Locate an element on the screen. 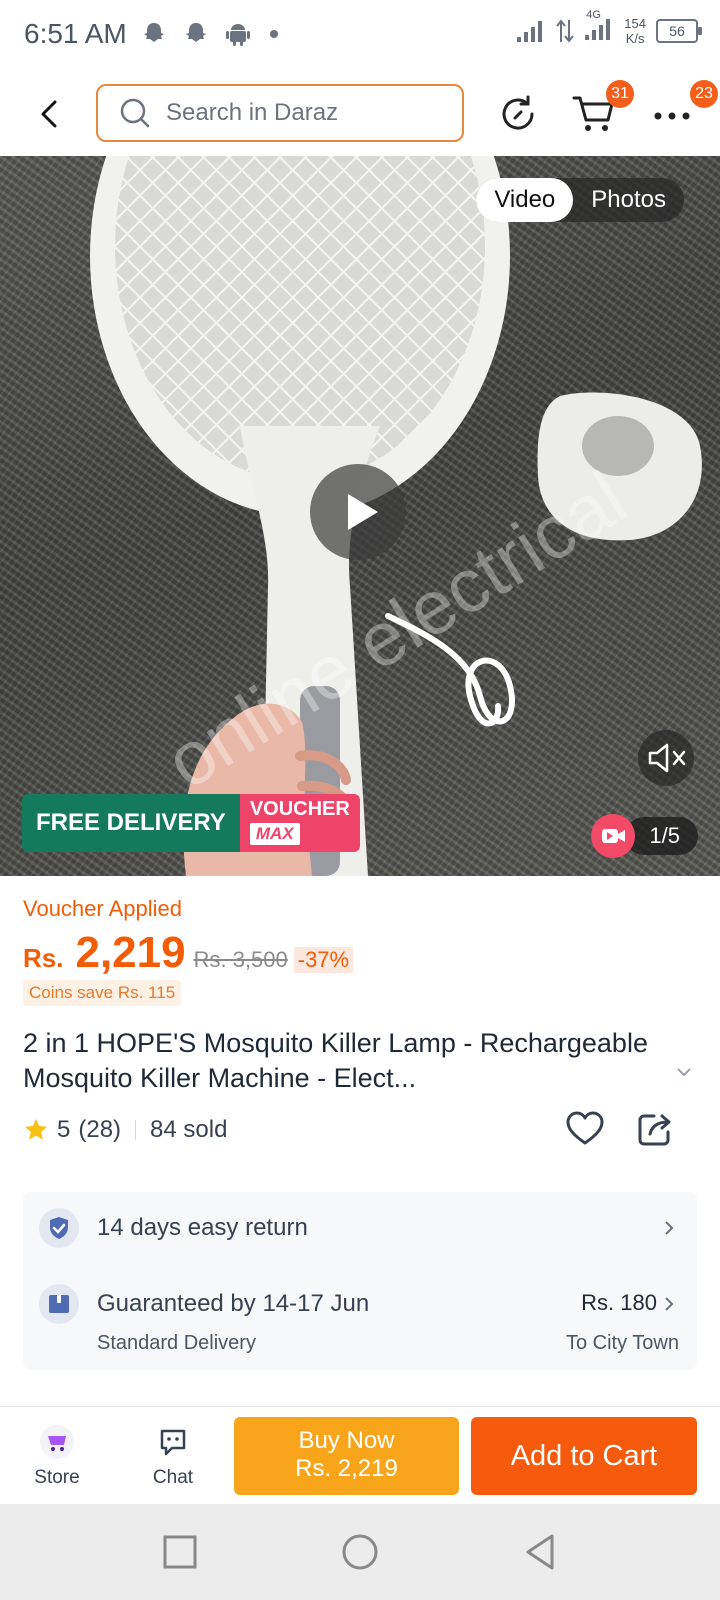 This screenshot has width=720, height=1600. return-policy-row: 14 days easy return is located at coordinates (360, 1228).